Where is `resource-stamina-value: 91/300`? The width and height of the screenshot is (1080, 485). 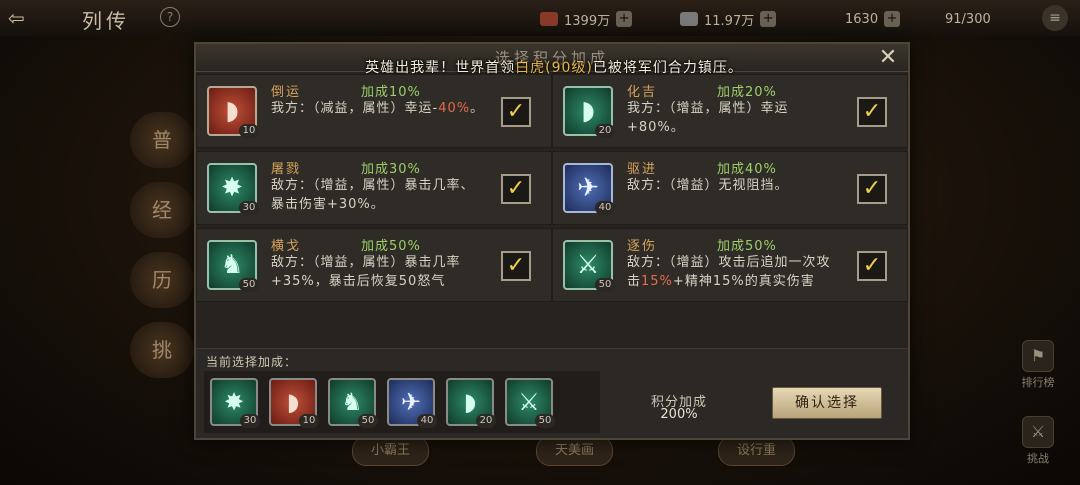
resource-stamina-value: 91/300 is located at coordinates (968, 19).